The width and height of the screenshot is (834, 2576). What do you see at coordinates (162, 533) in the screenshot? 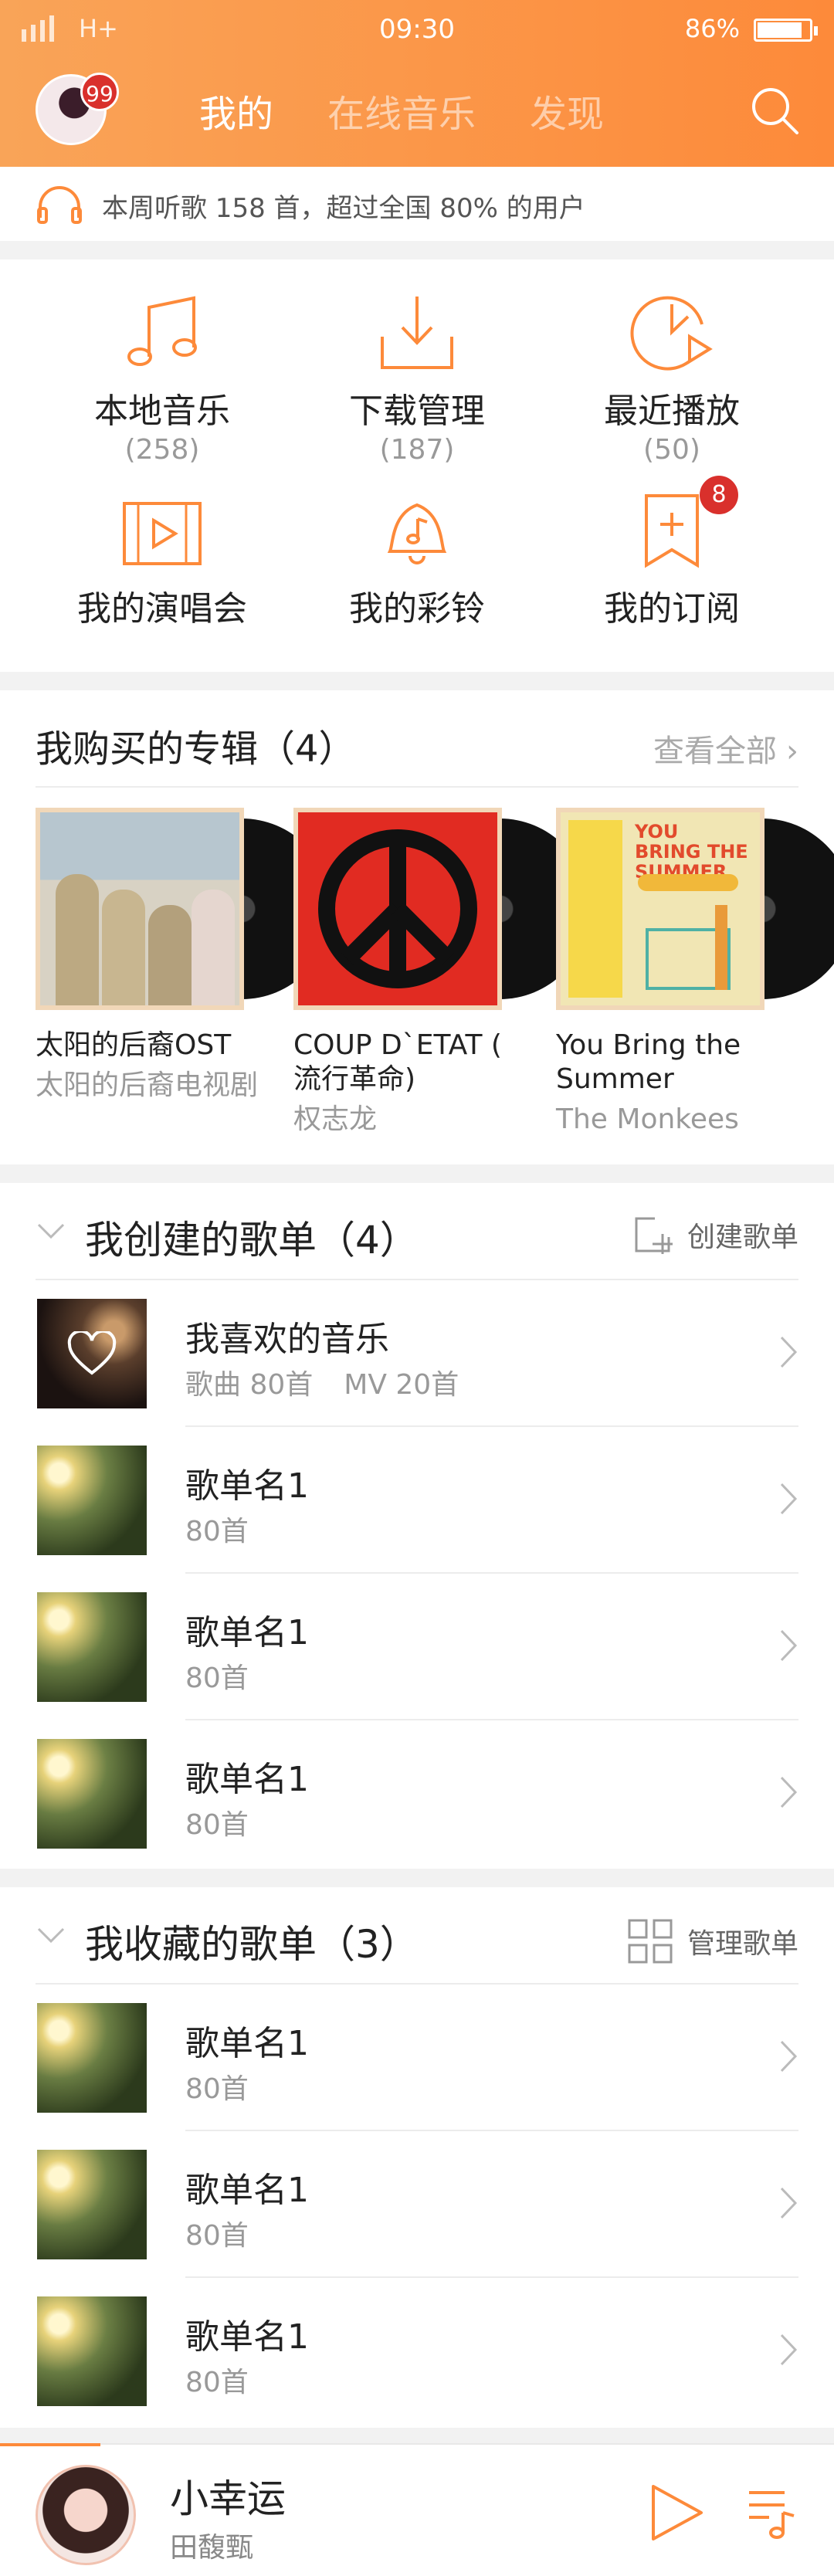
I see `concert-video-icon` at bounding box center [162, 533].